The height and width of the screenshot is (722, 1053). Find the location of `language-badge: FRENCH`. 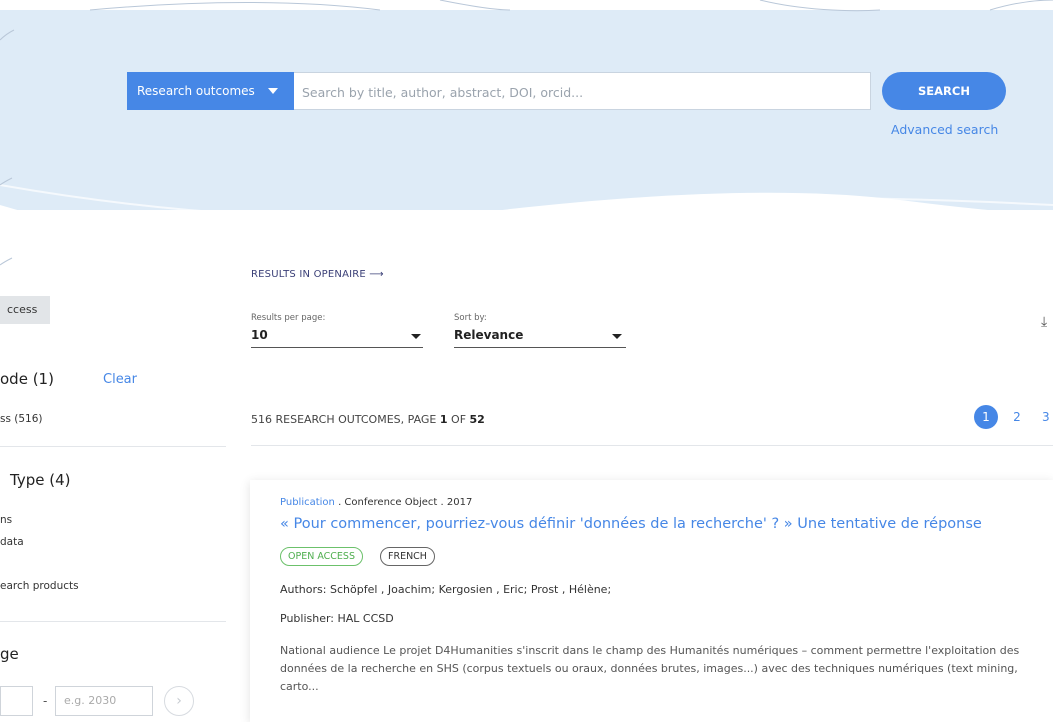

language-badge: FRENCH is located at coordinates (407, 556).